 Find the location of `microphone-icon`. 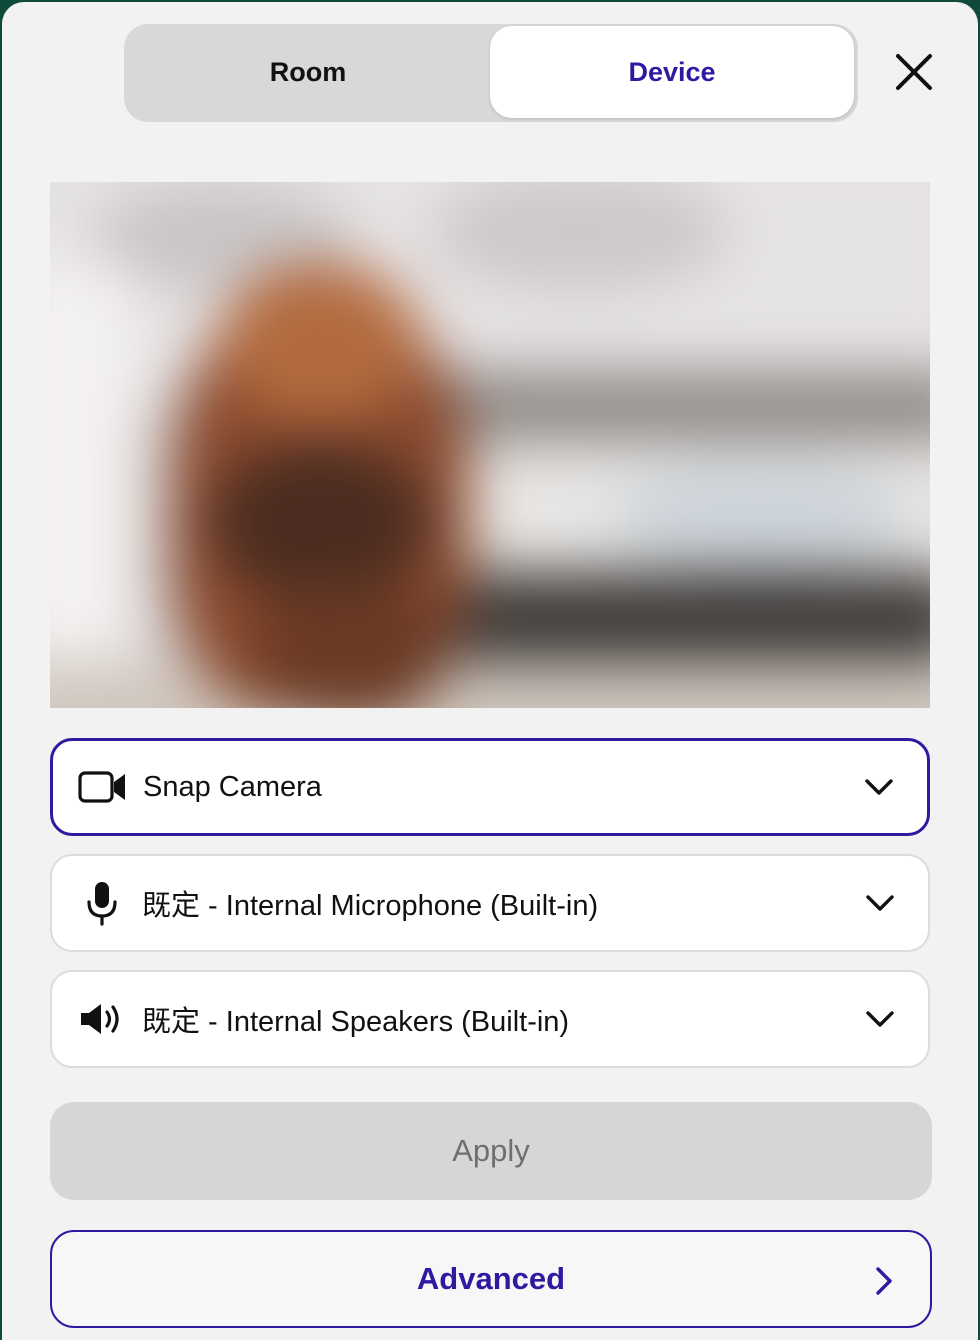

microphone-icon is located at coordinates (102, 903).